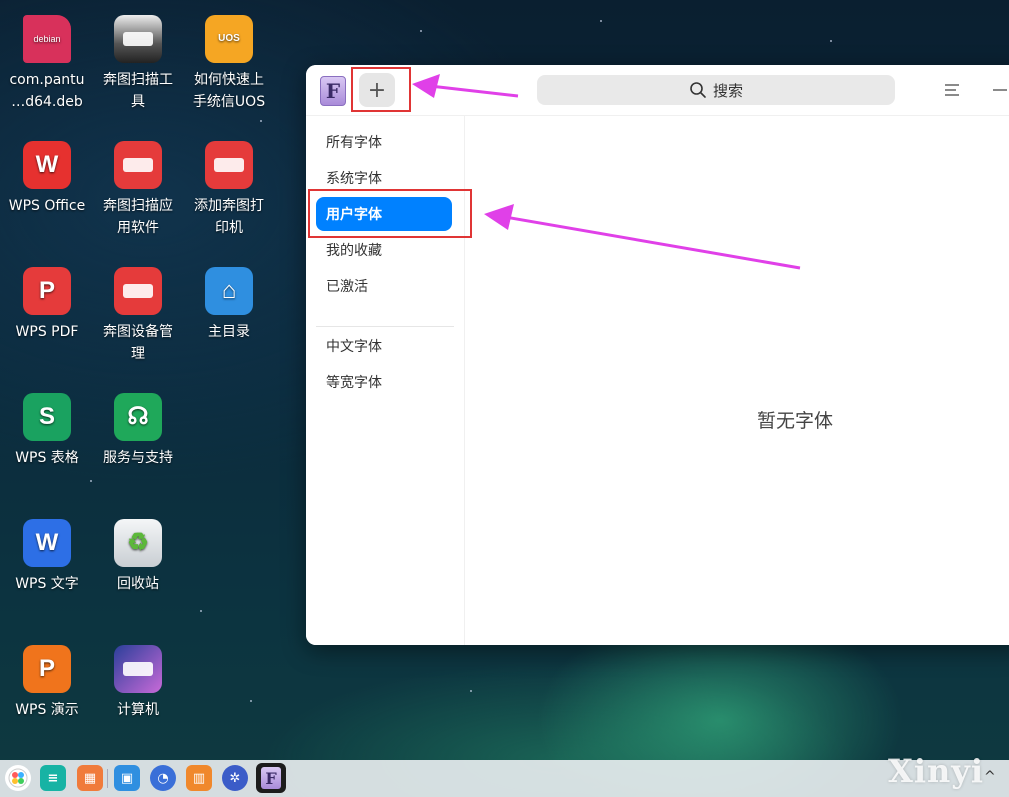 Image resolution: width=1009 pixels, height=797 pixels. I want to click on arrow-to-add-button, so click(465, 86).